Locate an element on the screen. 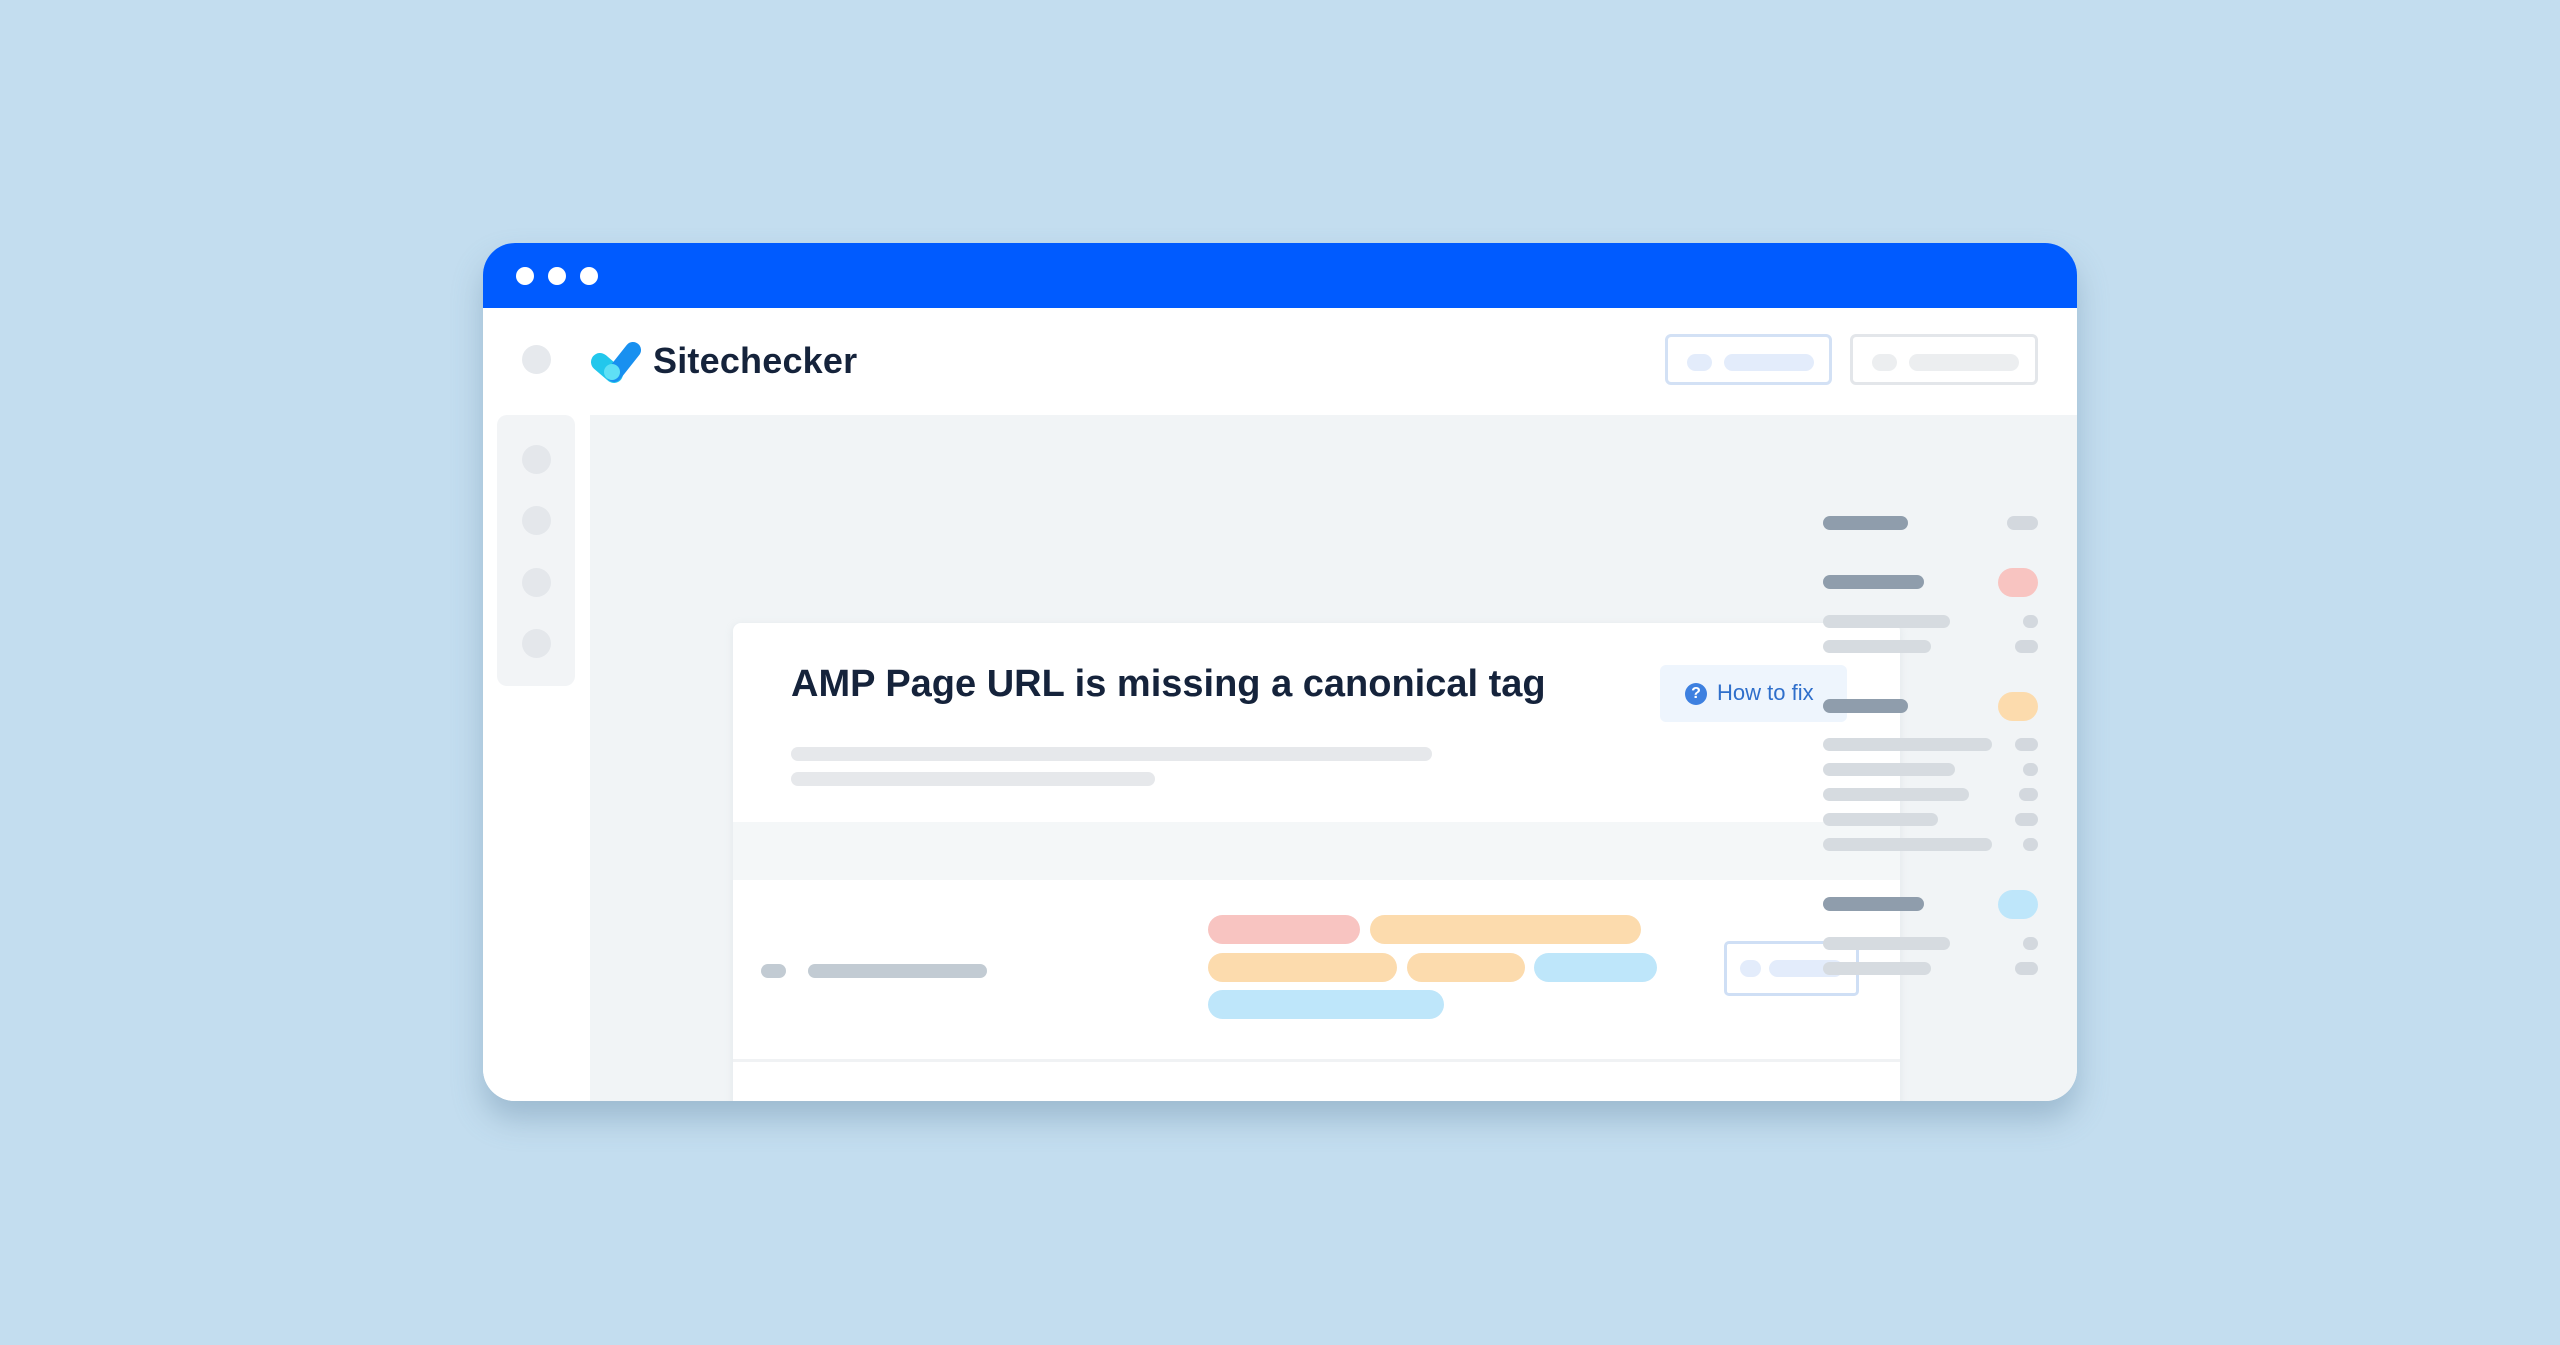  tag-red is located at coordinates (1284, 929).